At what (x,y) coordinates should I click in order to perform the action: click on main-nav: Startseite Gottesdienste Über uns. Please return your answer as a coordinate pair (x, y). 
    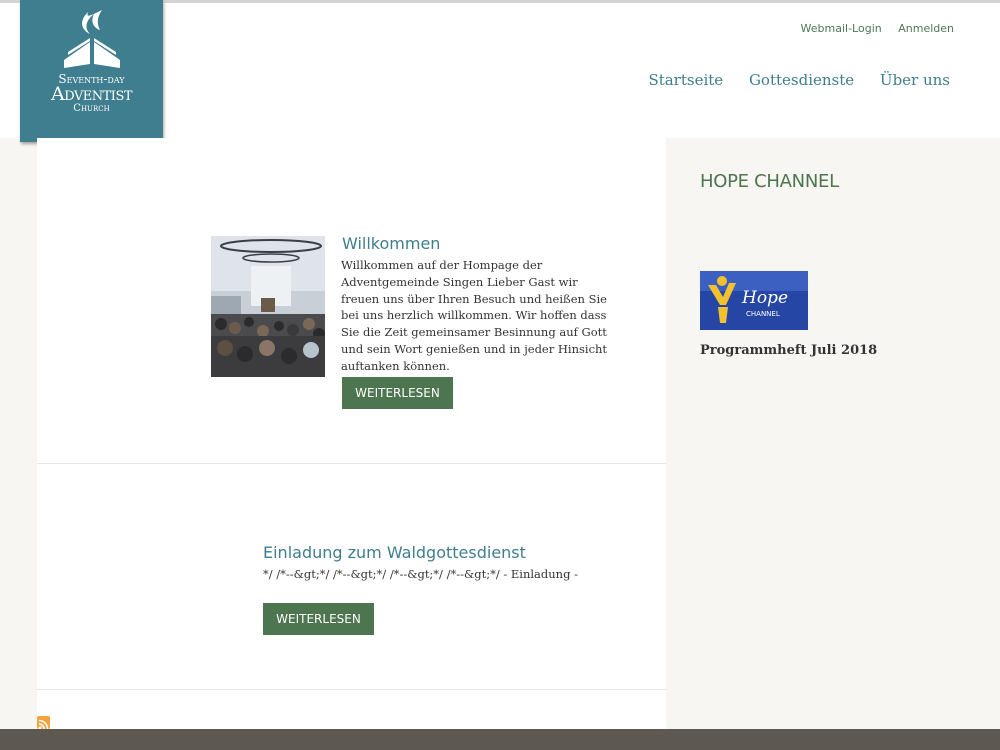
    Looking at the image, I should click on (788, 80).